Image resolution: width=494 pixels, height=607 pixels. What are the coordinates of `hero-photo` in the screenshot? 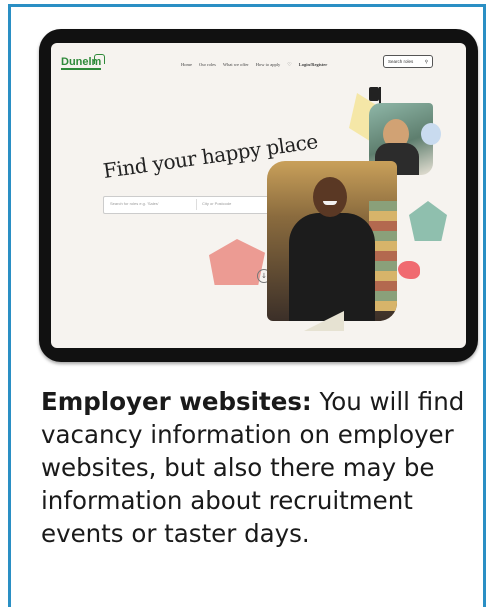 It's located at (332, 241).